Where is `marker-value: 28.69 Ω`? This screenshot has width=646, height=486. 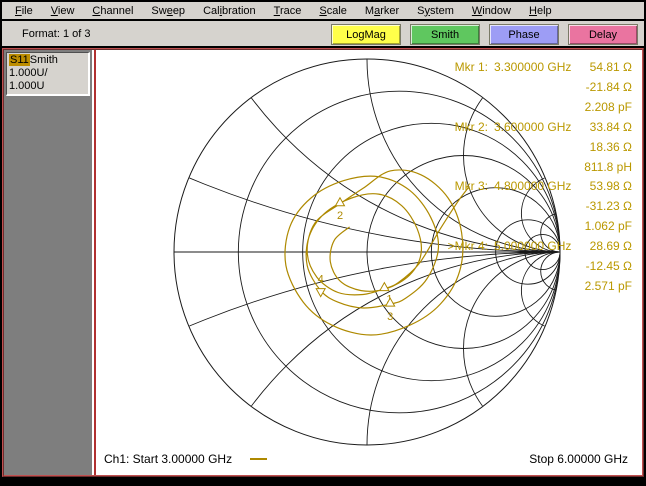 marker-value: 28.69 Ω is located at coordinates (610, 246).